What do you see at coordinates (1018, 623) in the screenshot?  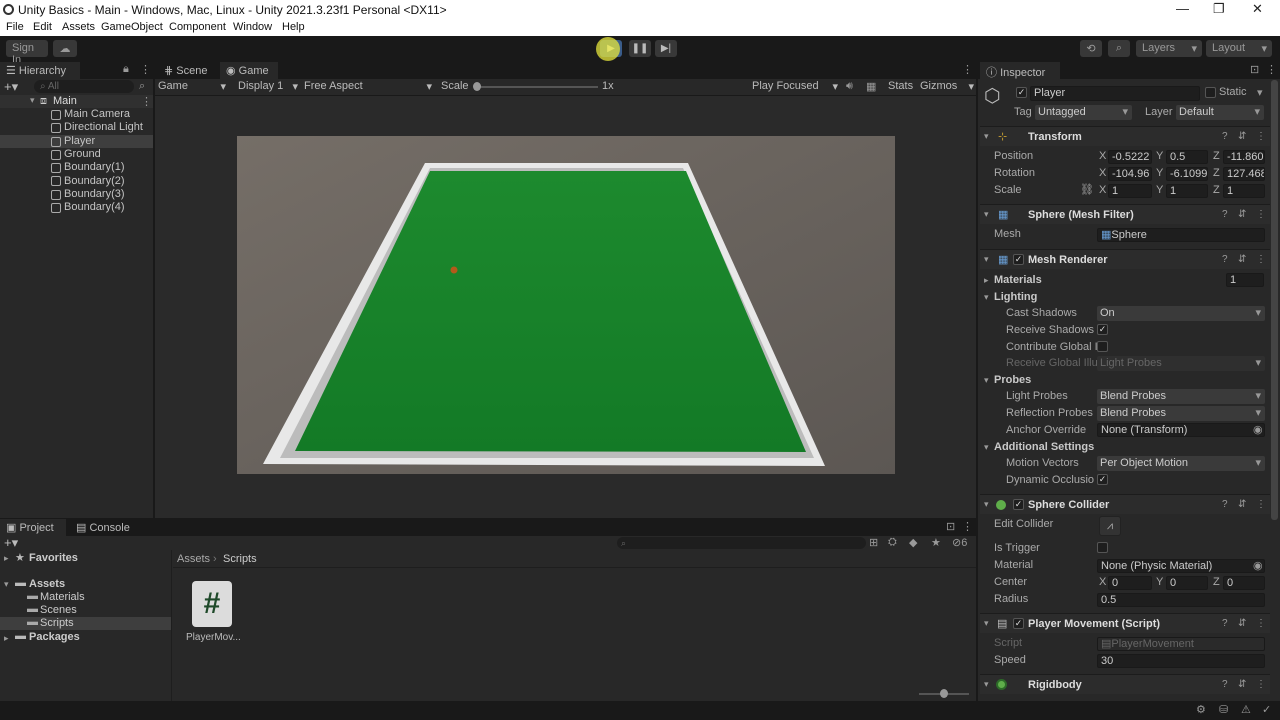 I see `player-movement-checkbox: ✓` at bounding box center [1018, 623].